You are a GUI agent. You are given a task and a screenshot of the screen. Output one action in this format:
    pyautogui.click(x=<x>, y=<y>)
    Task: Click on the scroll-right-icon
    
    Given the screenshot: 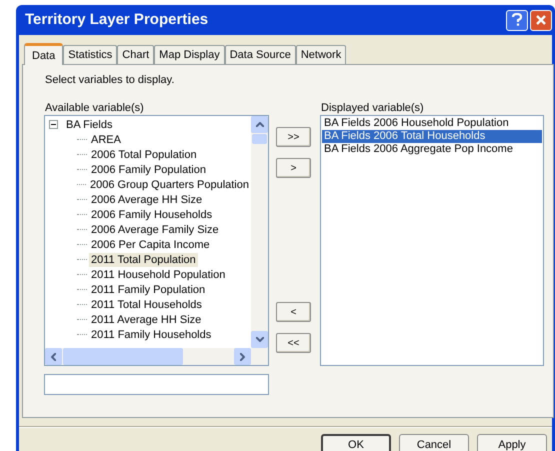 What is the action you would take?
    pyautogui.click(x=242, y=356)
    